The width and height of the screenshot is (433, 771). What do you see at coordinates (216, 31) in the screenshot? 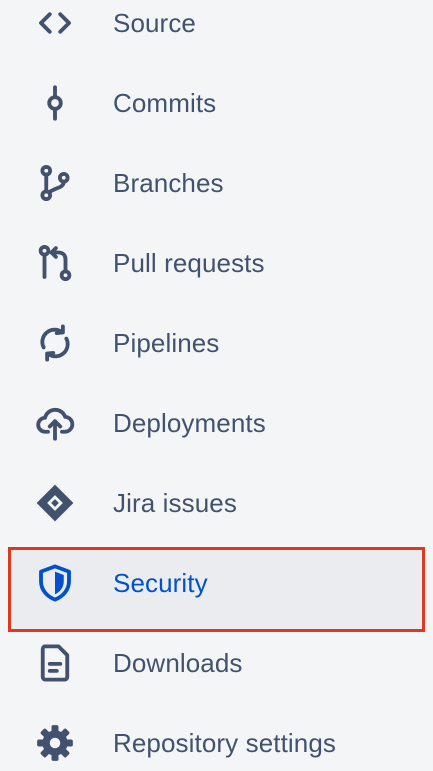
I see `sidebar-item-source: Source` at bounding box center [216, 31].